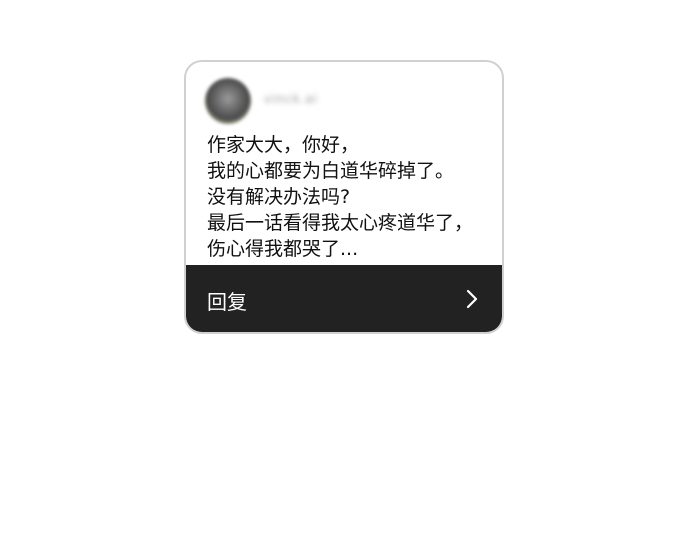 The height and width of the screenshot is (539, 690). Describe the element at coordinates (227, 302) in the screenshot. I see `reply-label: 回复` at that location.